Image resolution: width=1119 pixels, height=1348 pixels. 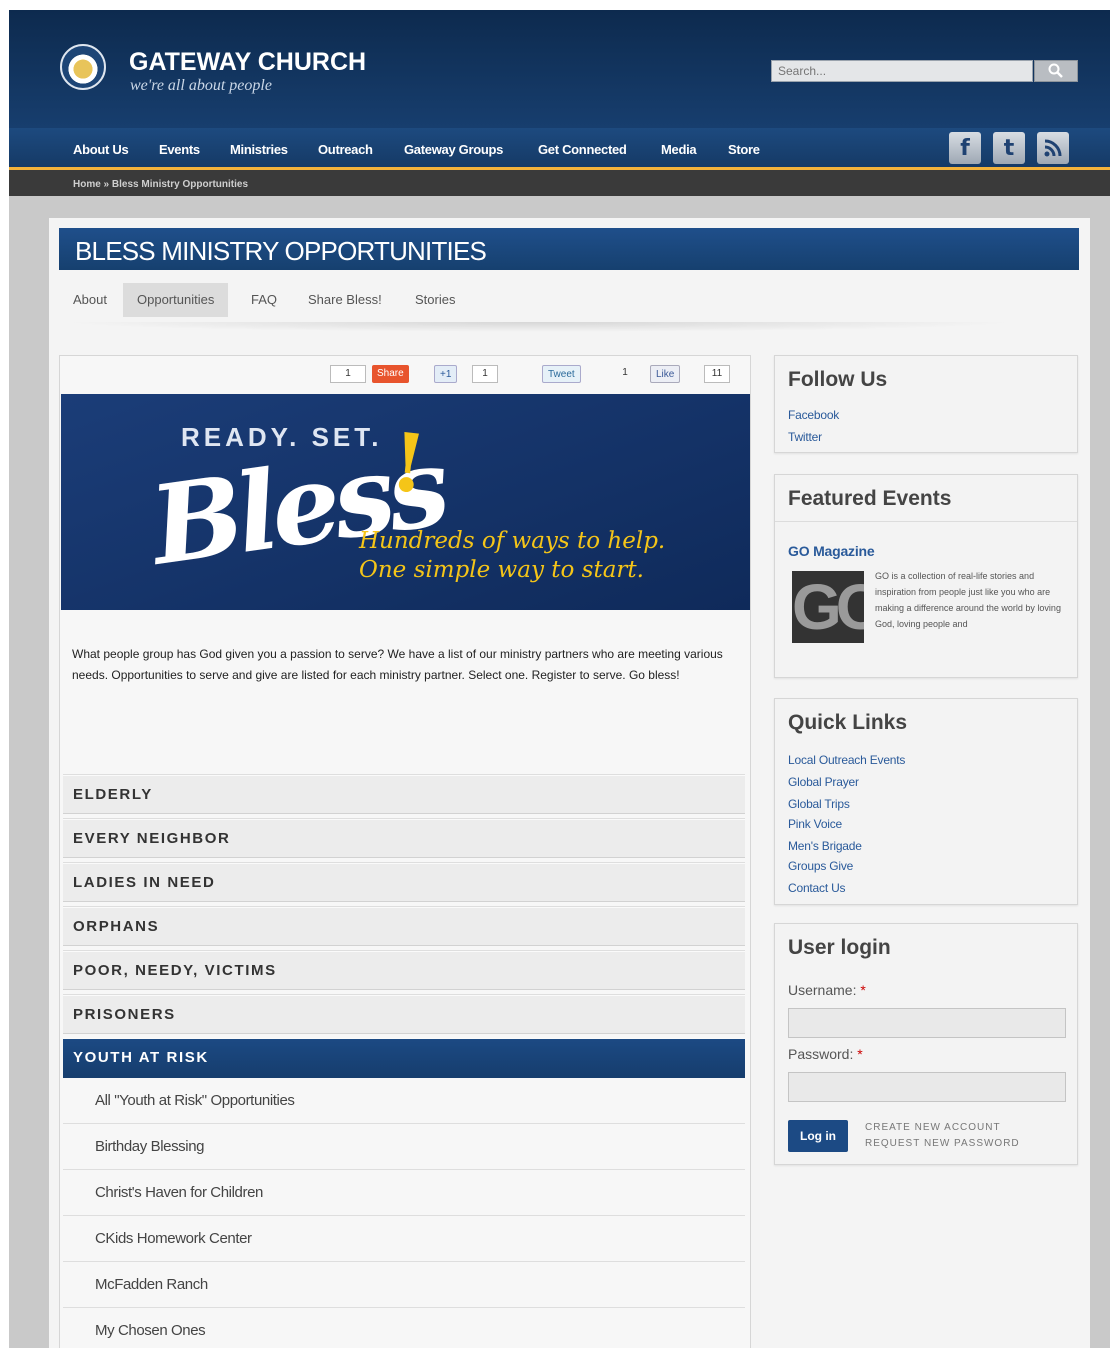 What do you see at coordinates (1009, 148) in the screenshot?
I see `twitter-icon: t` at bounding box center [1009, 148].